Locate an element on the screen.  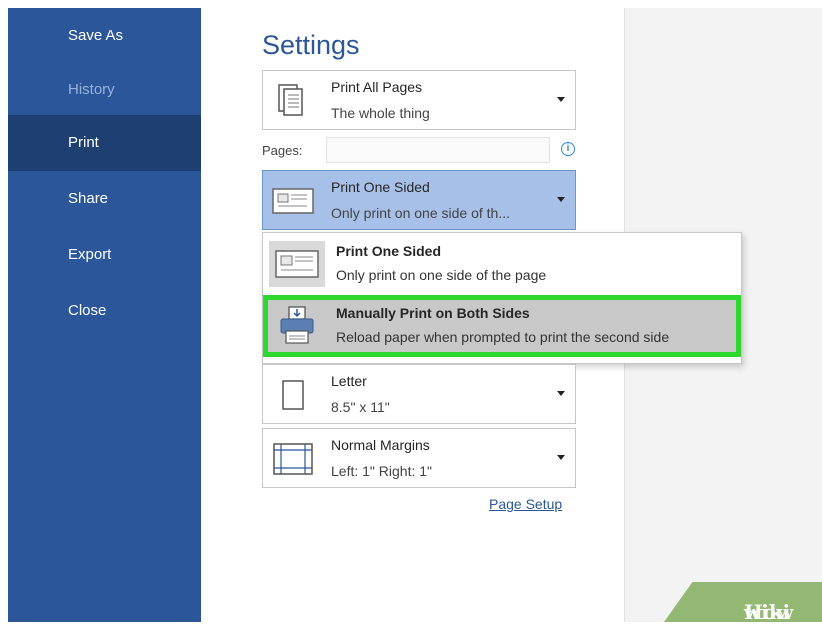
nav-export: Export is located at coordinates (104, 255).